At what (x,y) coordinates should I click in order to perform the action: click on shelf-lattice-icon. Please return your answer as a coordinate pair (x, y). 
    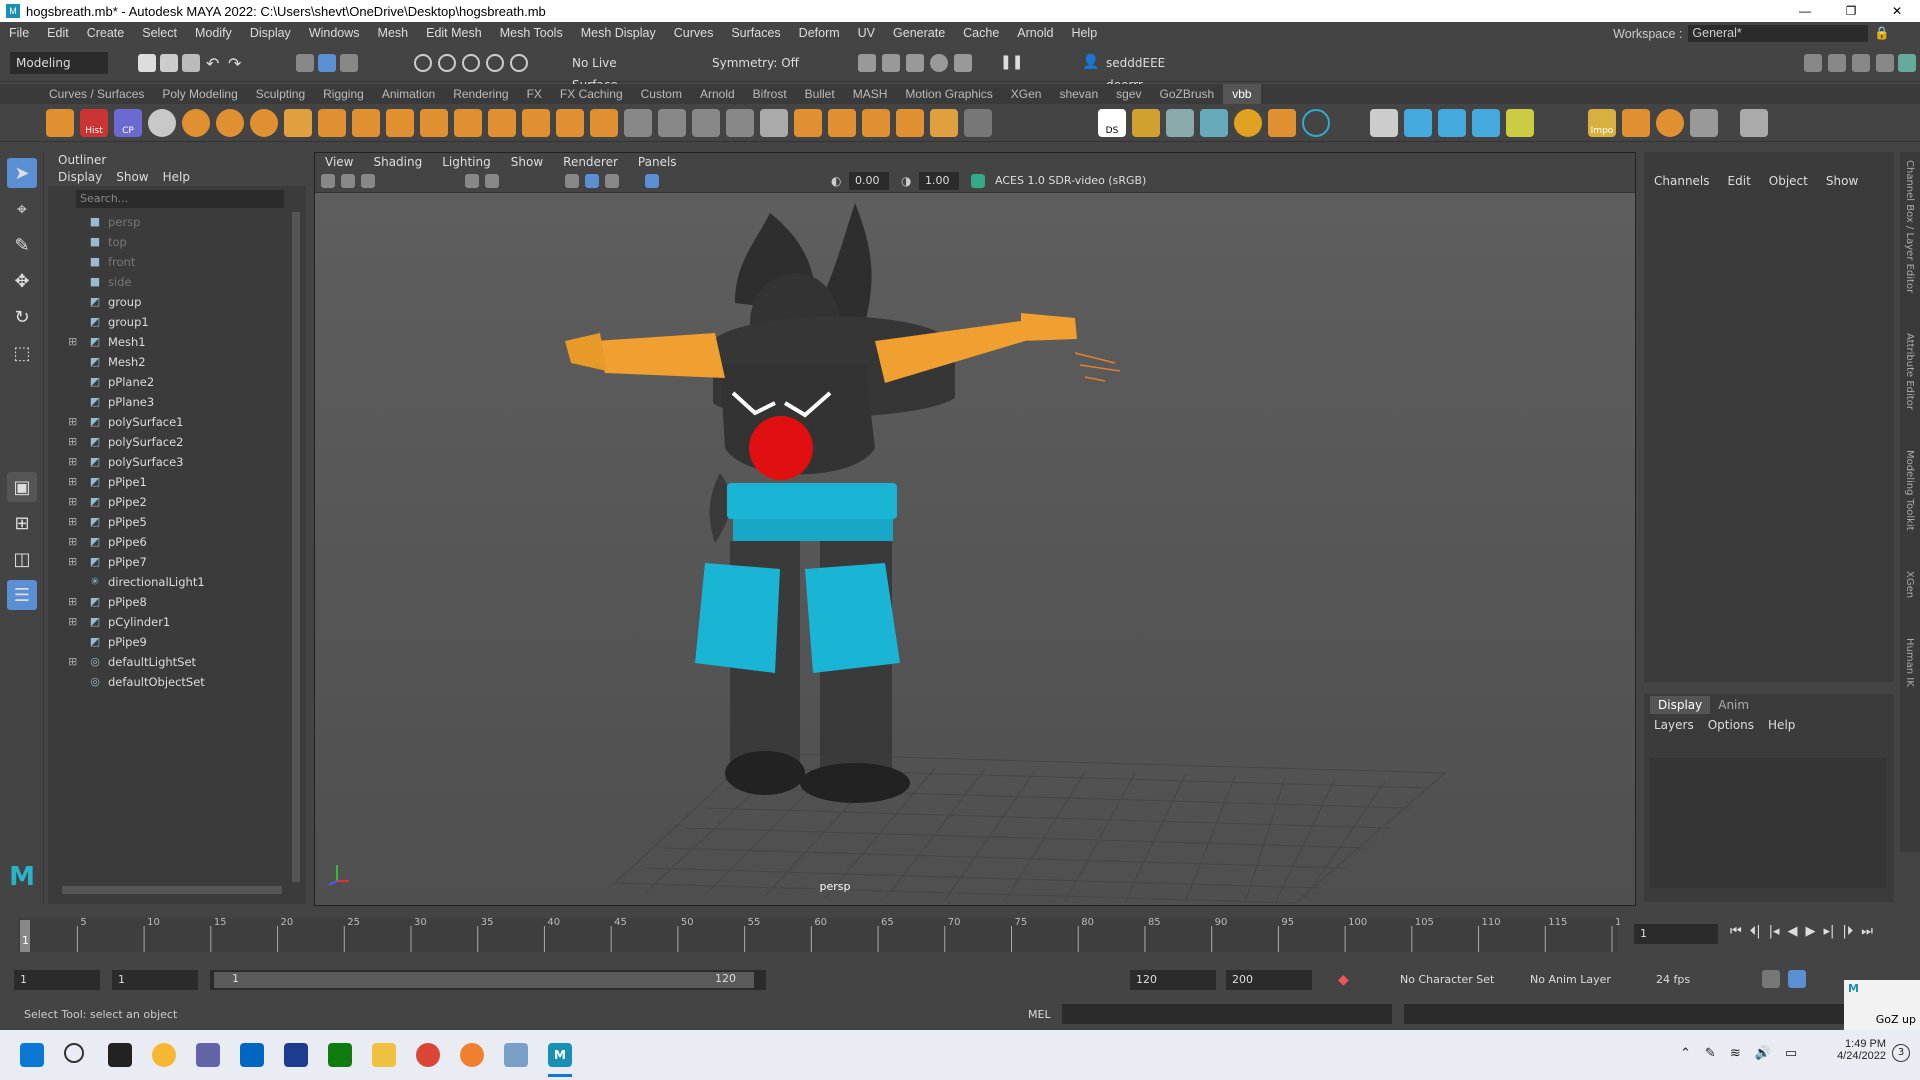
    Looking at the image, I should click on (1180, 123).